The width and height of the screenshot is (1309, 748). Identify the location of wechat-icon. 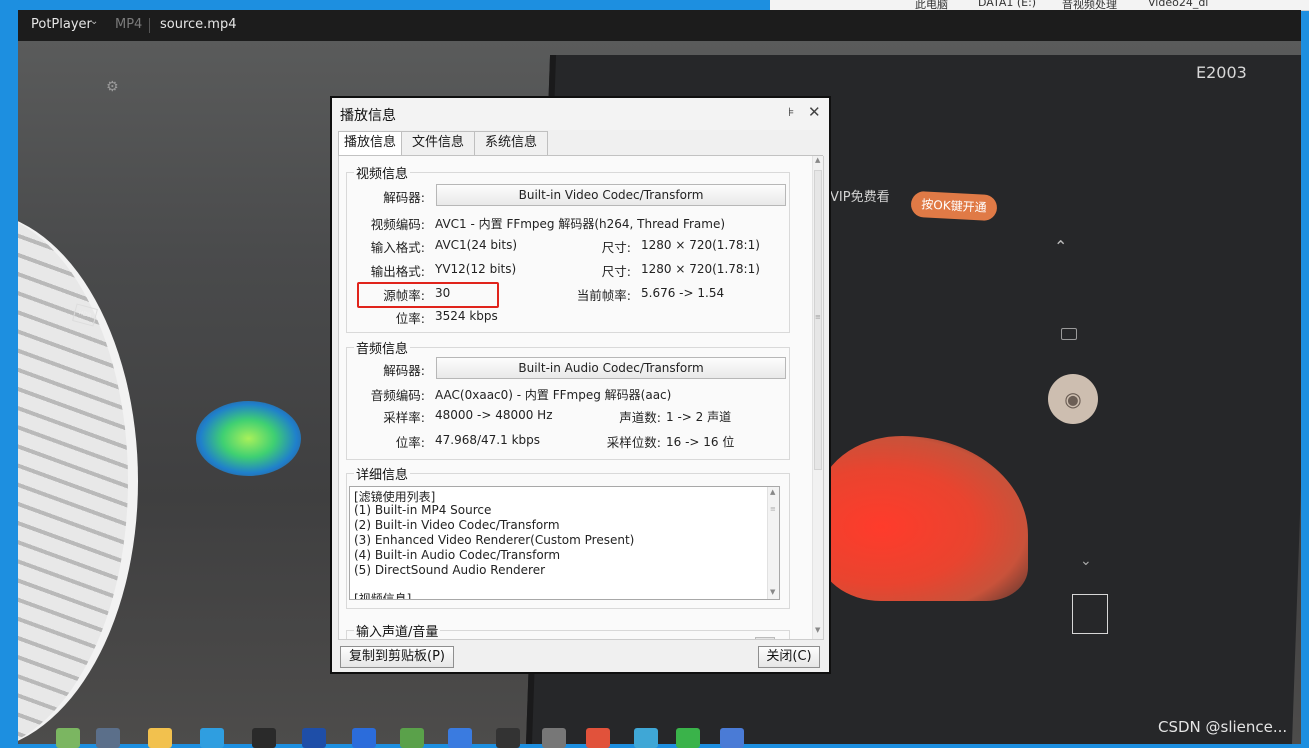
(688, 738).